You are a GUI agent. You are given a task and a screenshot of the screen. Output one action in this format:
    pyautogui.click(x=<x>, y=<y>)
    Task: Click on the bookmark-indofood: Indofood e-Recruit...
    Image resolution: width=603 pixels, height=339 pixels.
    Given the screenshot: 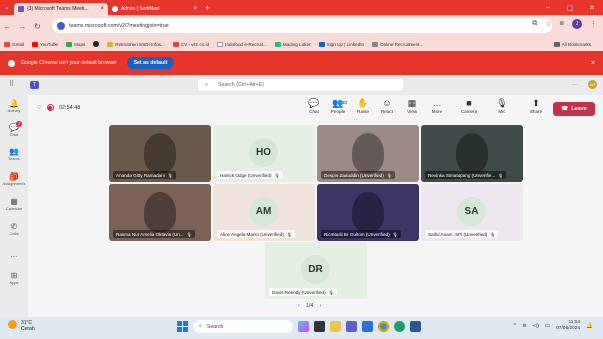 What is the action you would take?
    pyautogui.click(x=242, y=44)
    